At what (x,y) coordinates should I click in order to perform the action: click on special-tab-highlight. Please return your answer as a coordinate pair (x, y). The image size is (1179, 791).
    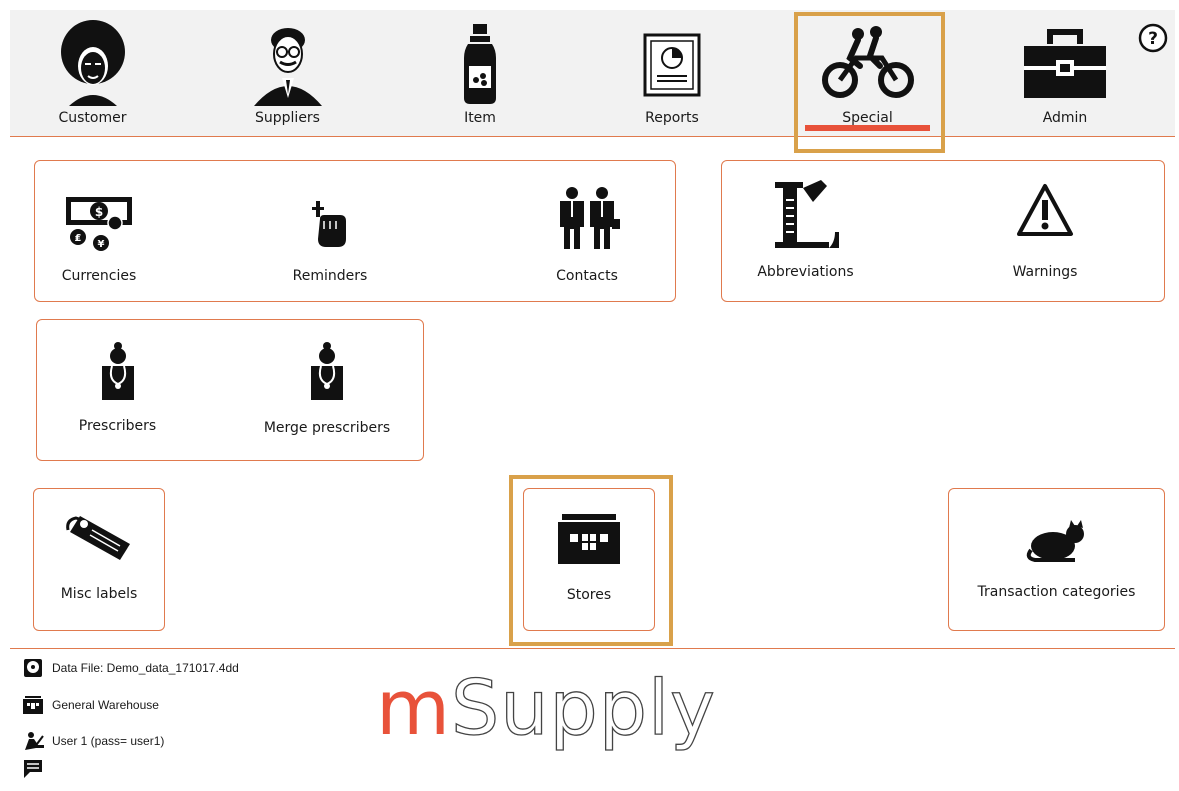
    Looking at the image, I should click on (869, 82).